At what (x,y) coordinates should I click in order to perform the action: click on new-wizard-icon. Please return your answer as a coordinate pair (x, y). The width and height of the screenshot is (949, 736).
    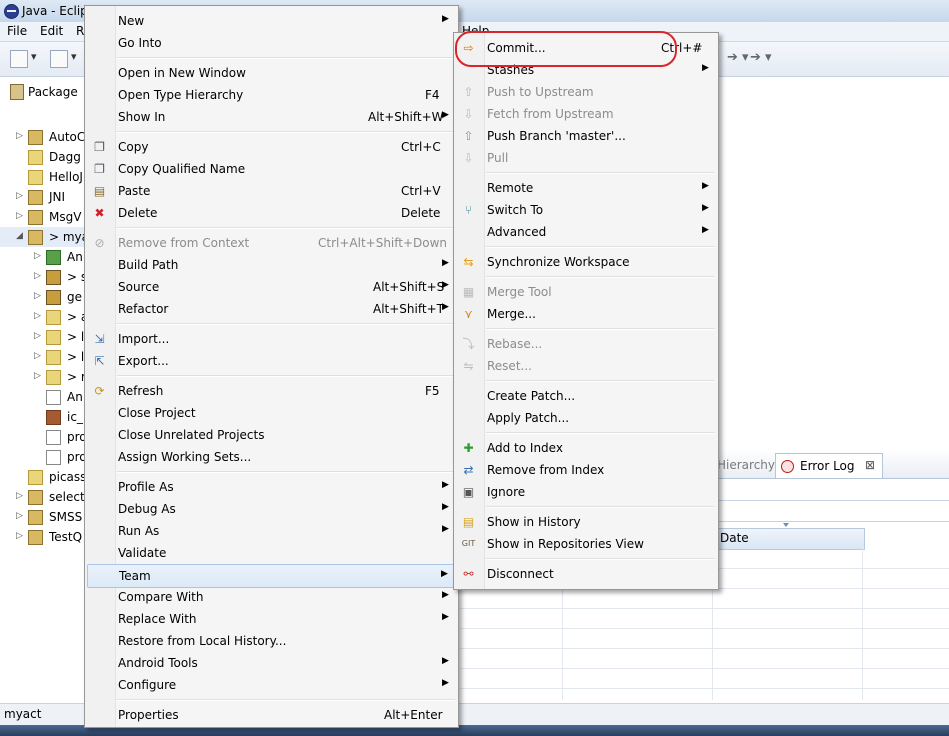
    Looking at the image, I should click on (23, 59).